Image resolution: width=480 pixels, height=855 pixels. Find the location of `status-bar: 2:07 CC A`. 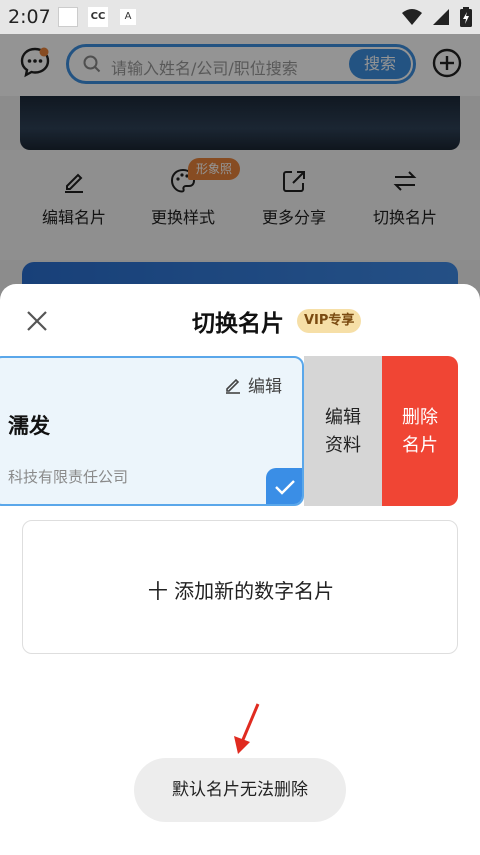

status-bar: 2:07 CC A is located at coordinates (240, 17).